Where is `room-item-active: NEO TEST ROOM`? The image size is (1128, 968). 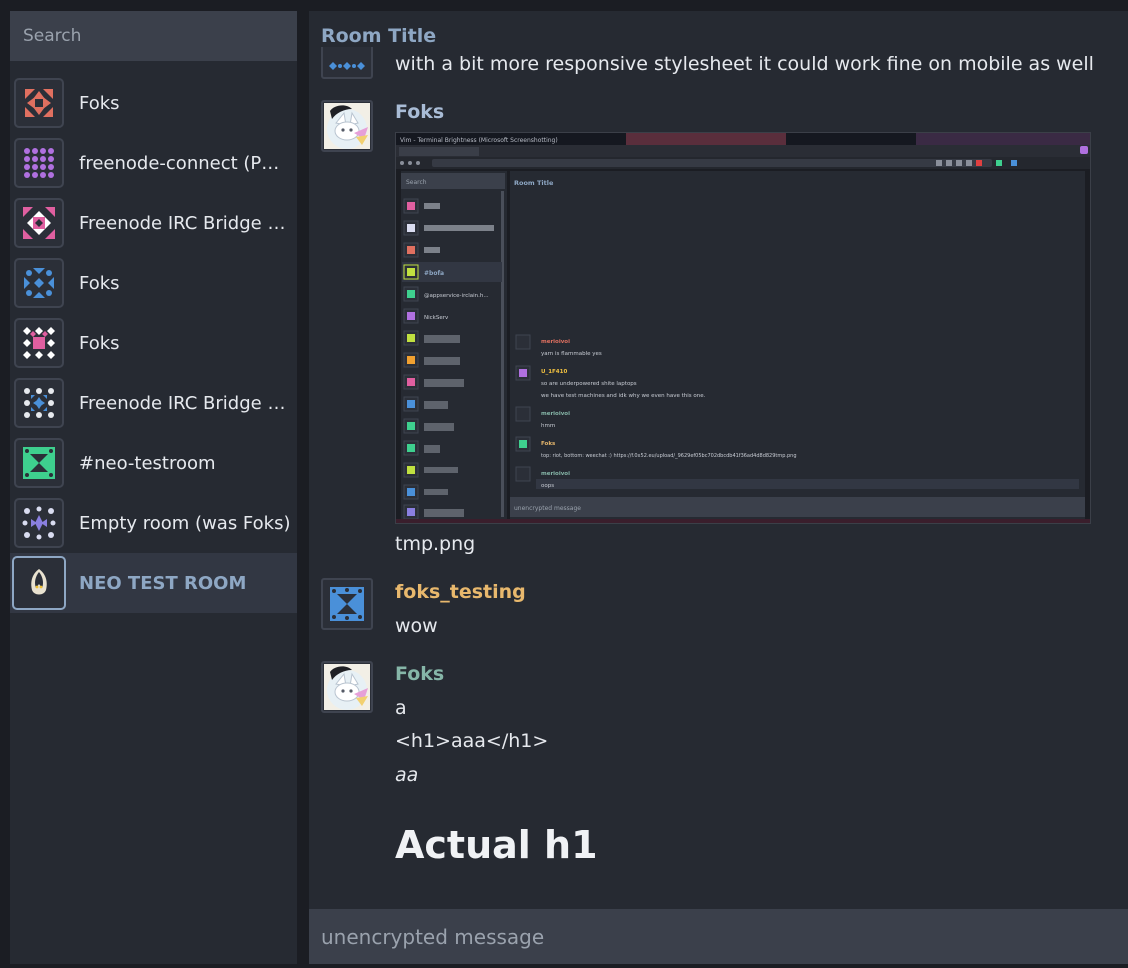 room-item-active: NEO TEST ROOM is located at coordinates (153, 583).